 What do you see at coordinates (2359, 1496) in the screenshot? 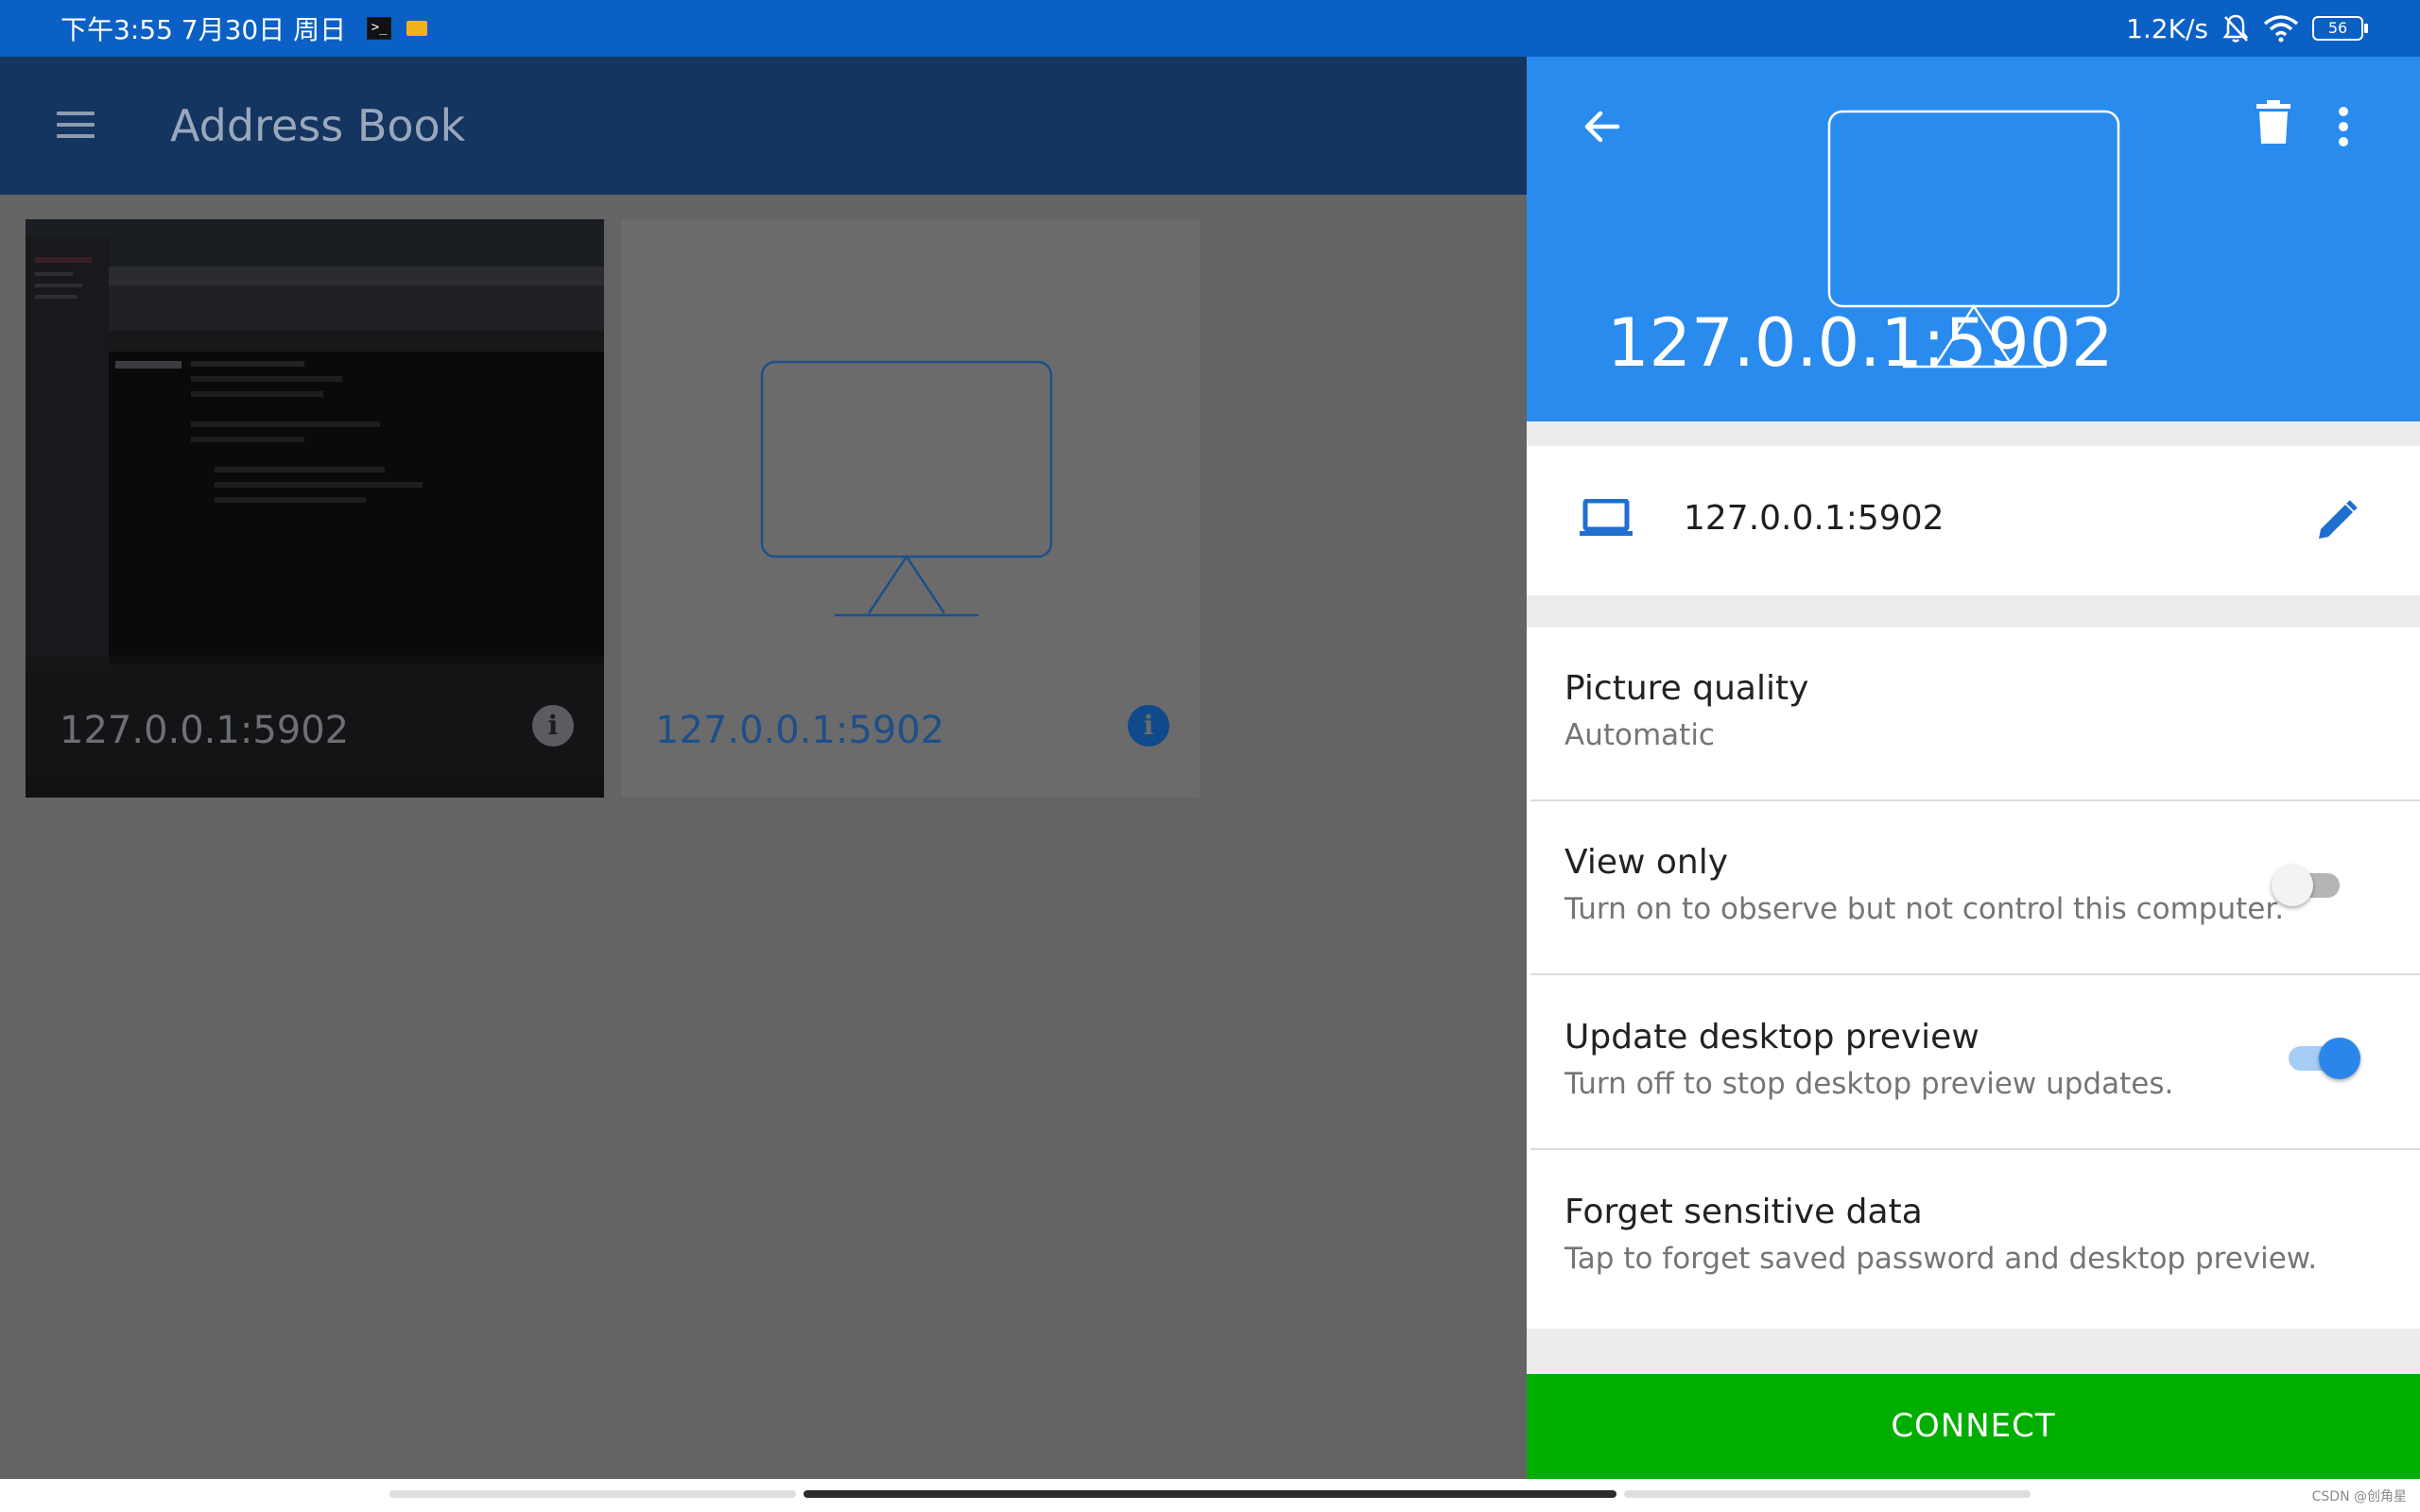
I see `watermark: CSDN @创角星` at bounding box center [2359, 1496].